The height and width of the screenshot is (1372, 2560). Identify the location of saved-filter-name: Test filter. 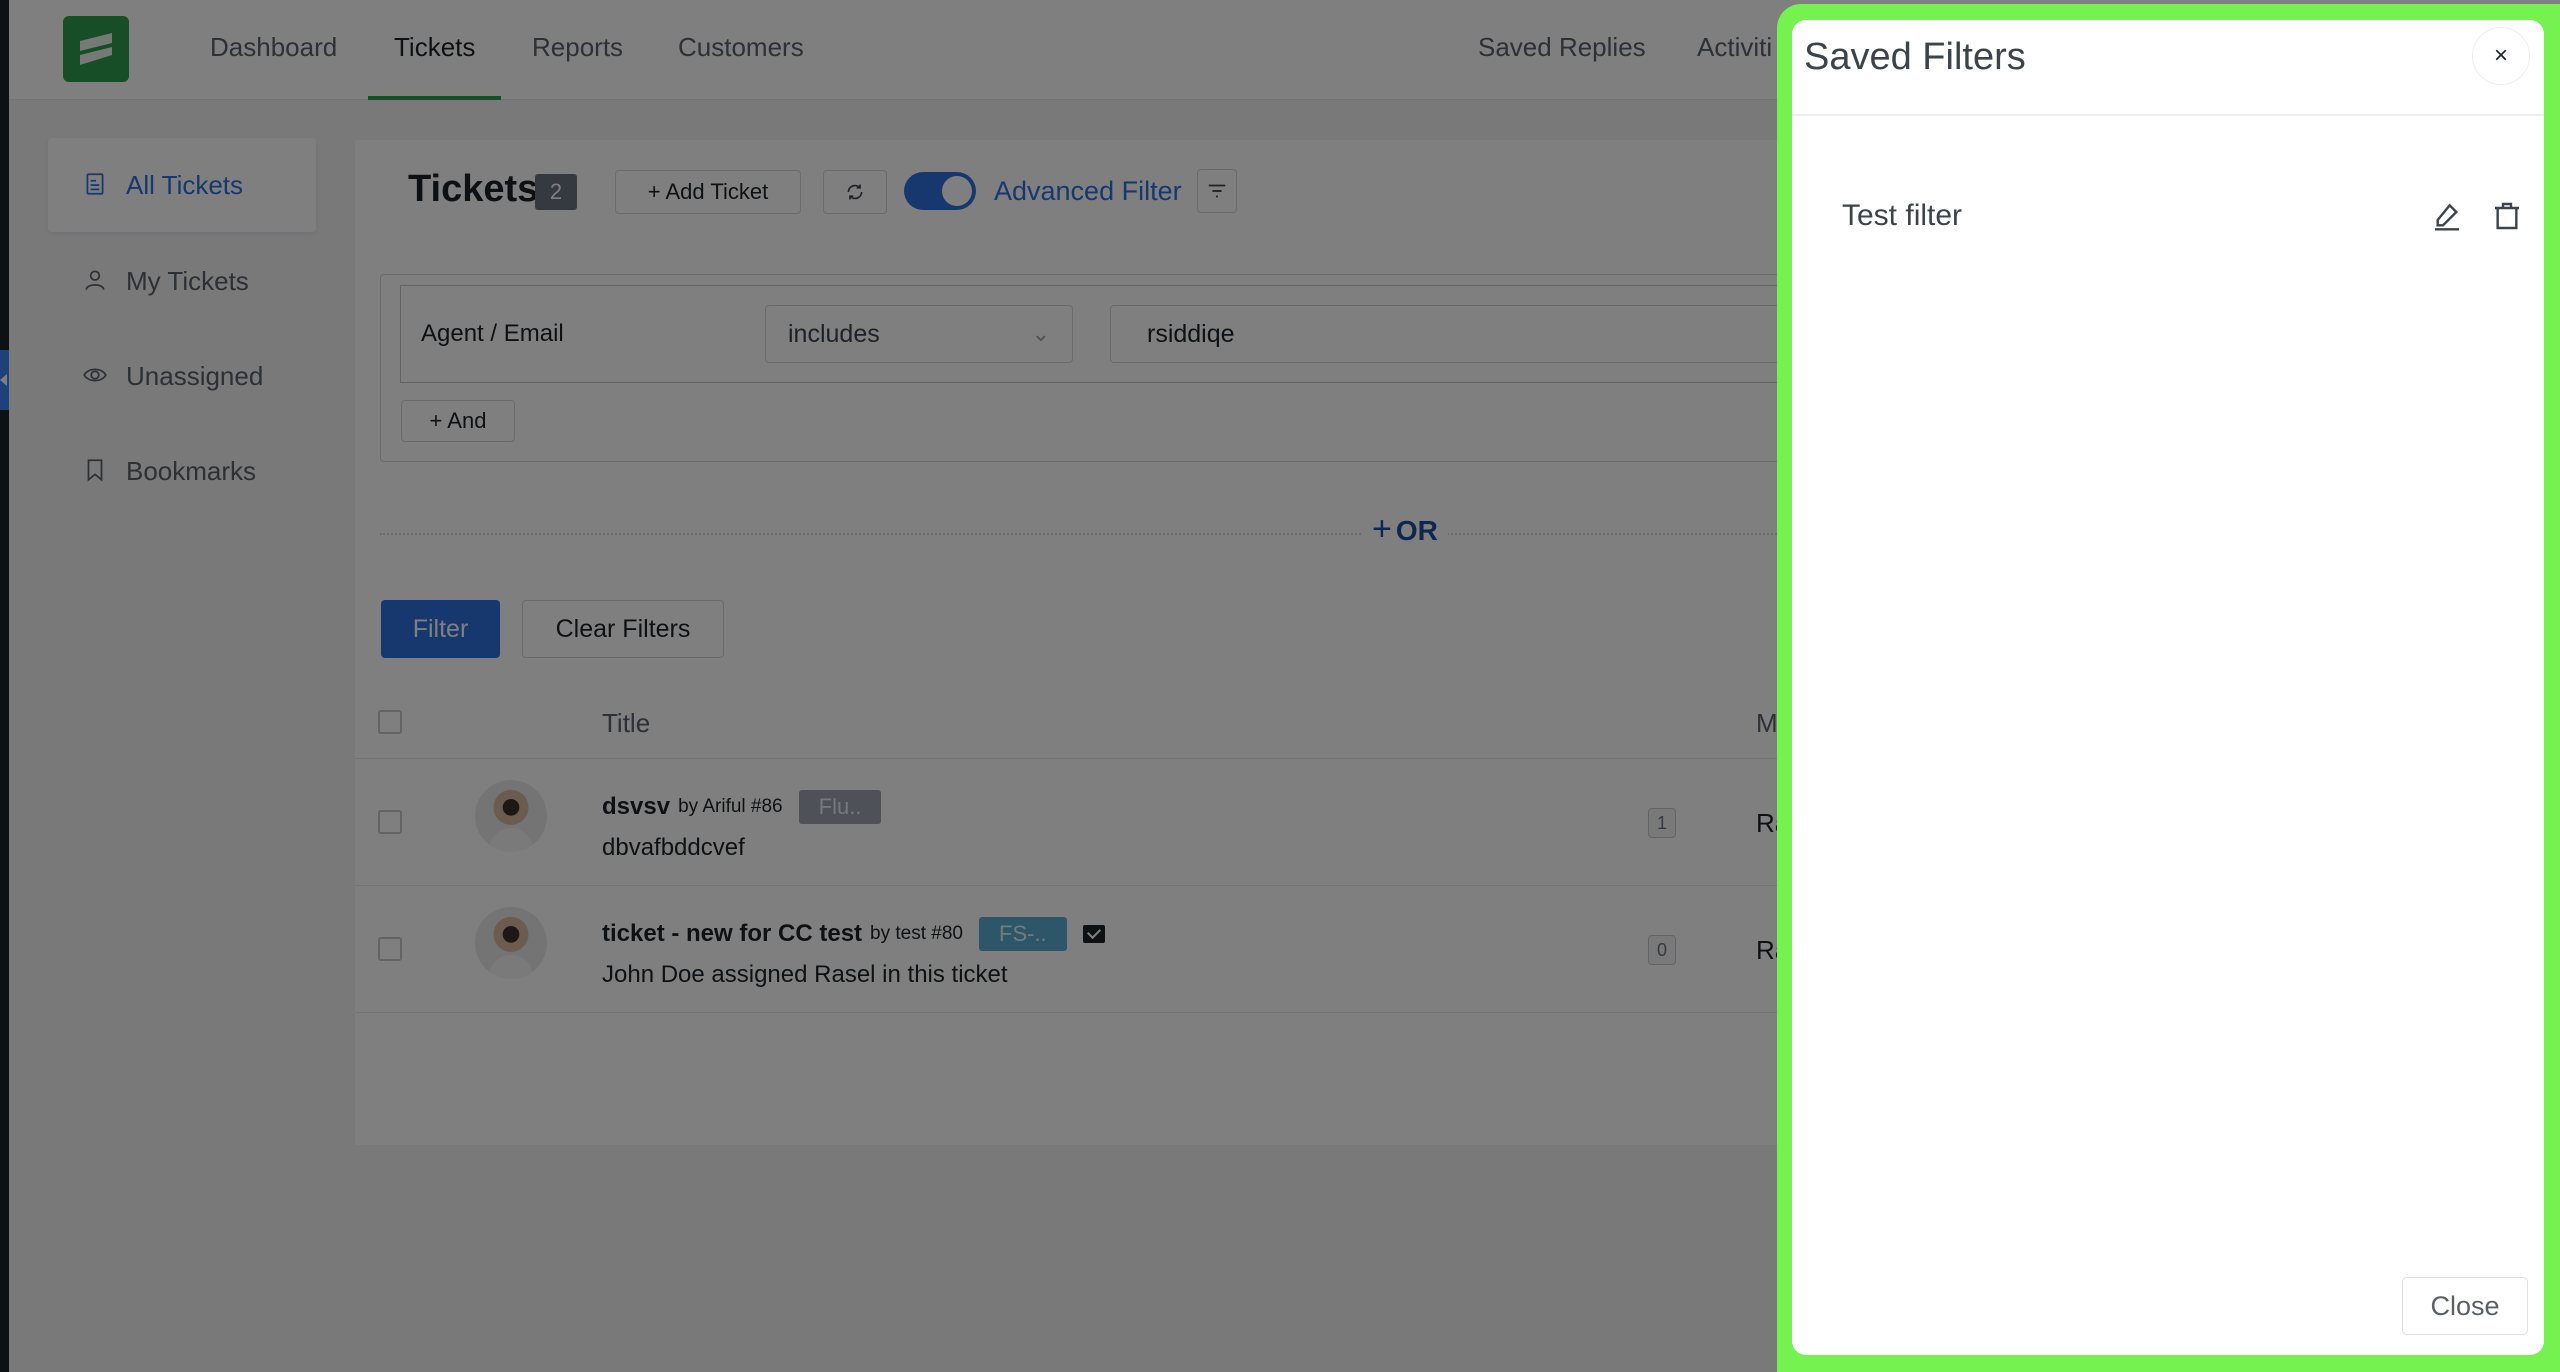
(2124, 216).